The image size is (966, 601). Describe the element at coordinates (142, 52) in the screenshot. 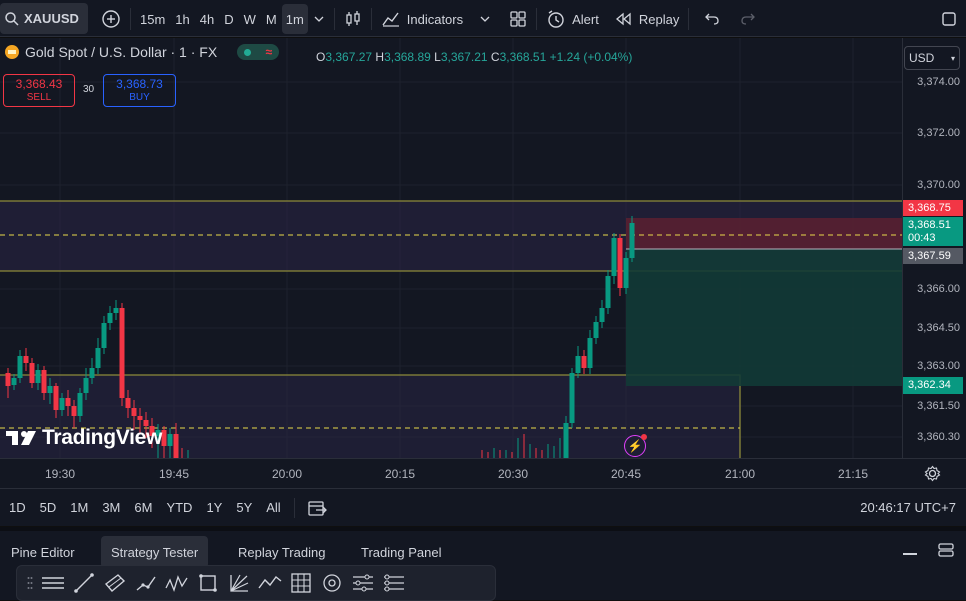

I see `chart-legend: Gold Spot / U.S. Dollar · 1 · FX ≈` at that location.